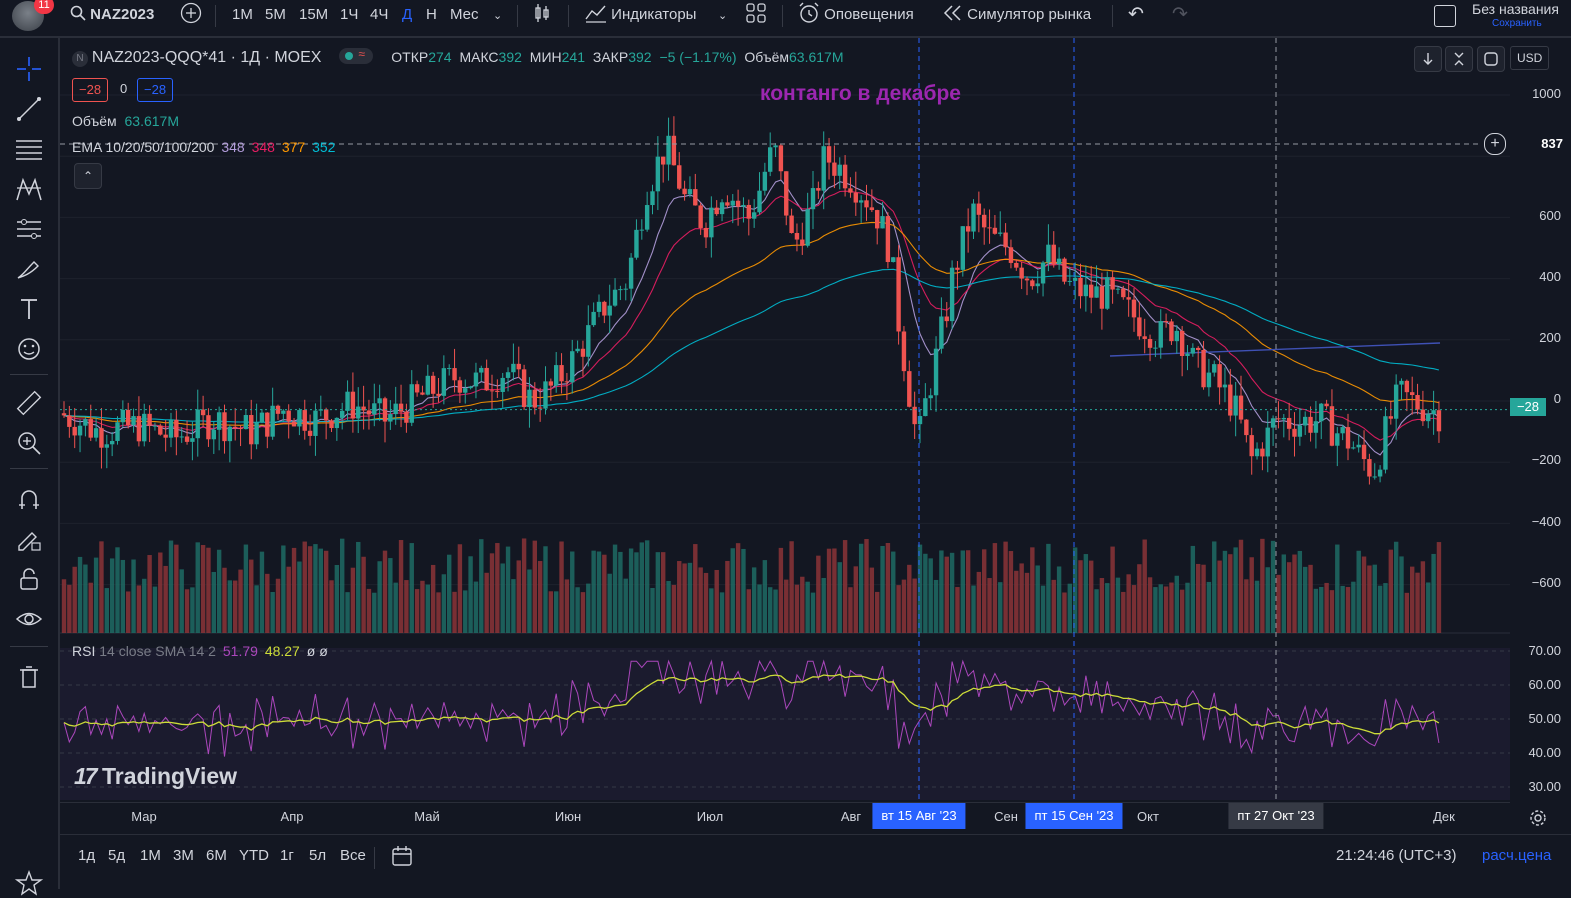 This screenshot has height=898, width=1571. Describe the element at coordinates (402, 856) in the screenshot. I see `calendar-icon` at that location.